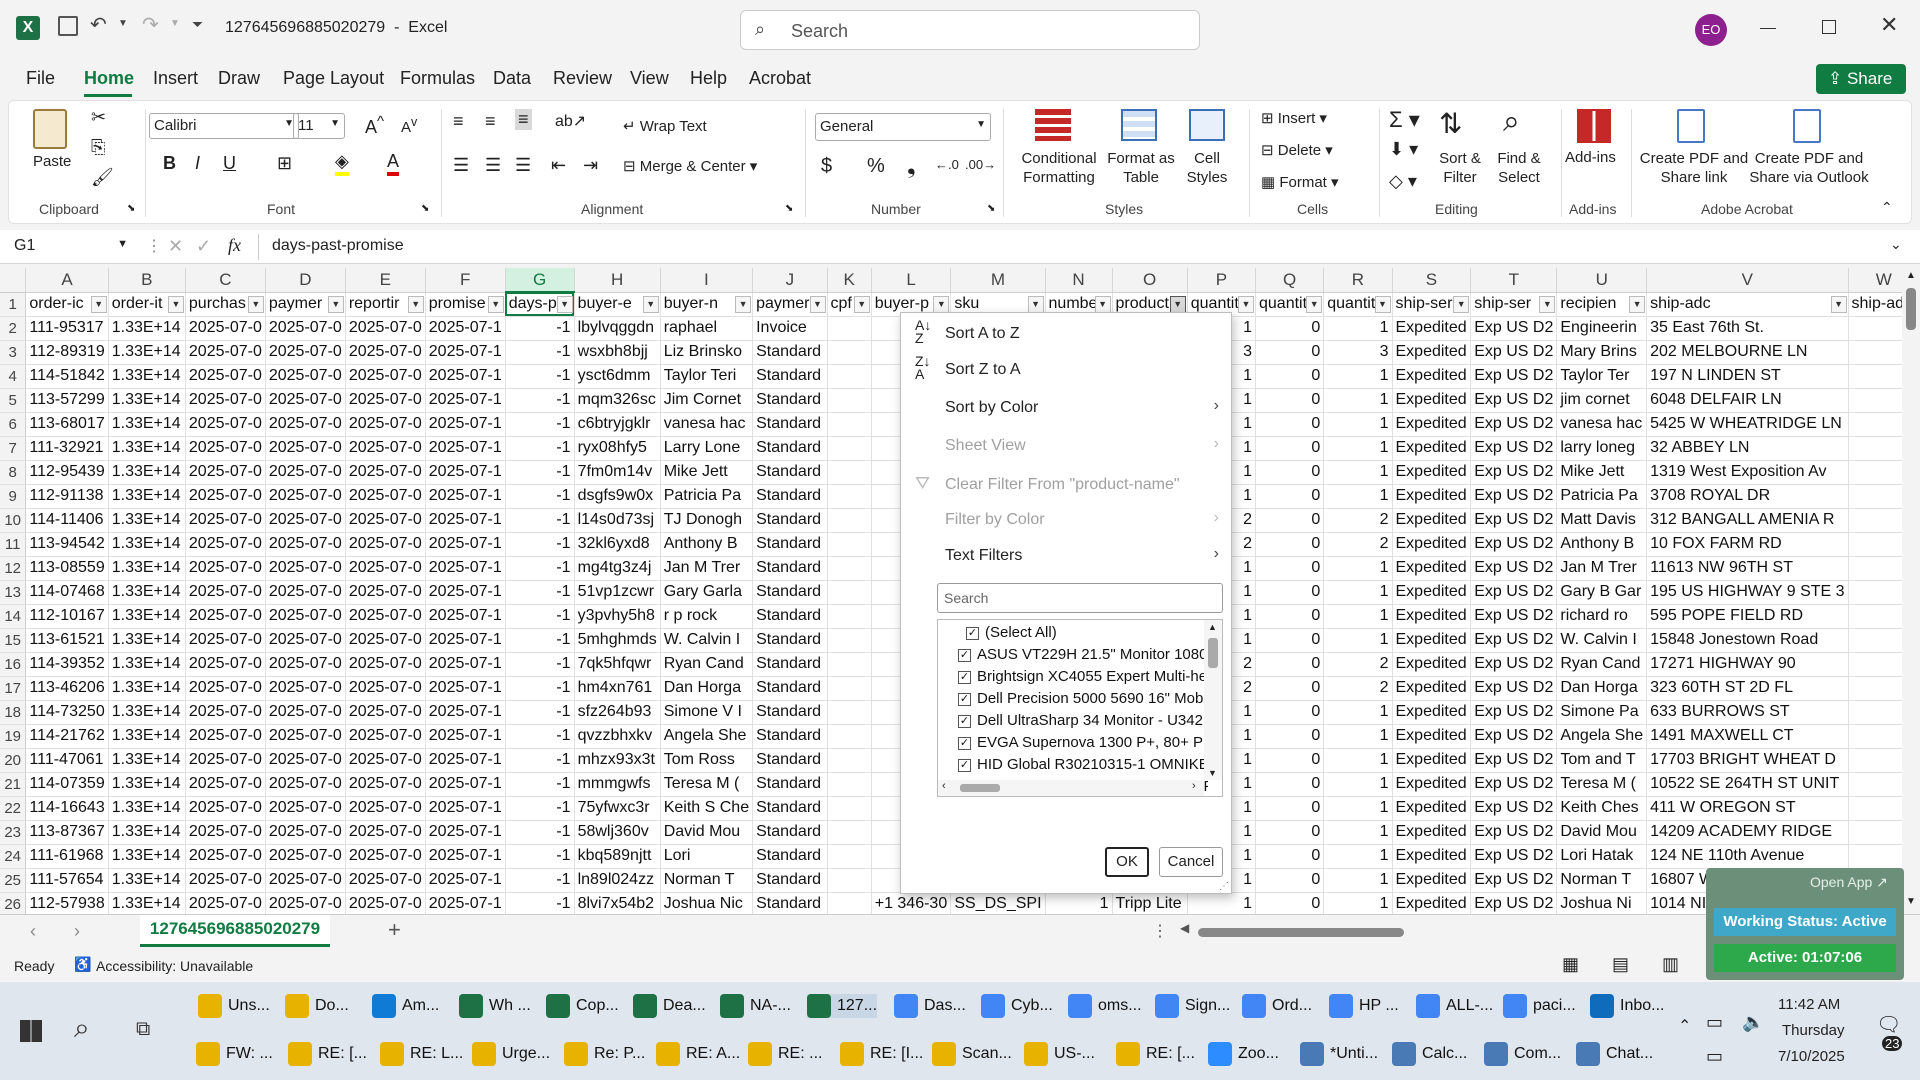 This screenshot has width=1920, height=1080. Describe the element at coordinates (342, 163) in the screenshot. I see `fill-color-icon: ◈` at that location.